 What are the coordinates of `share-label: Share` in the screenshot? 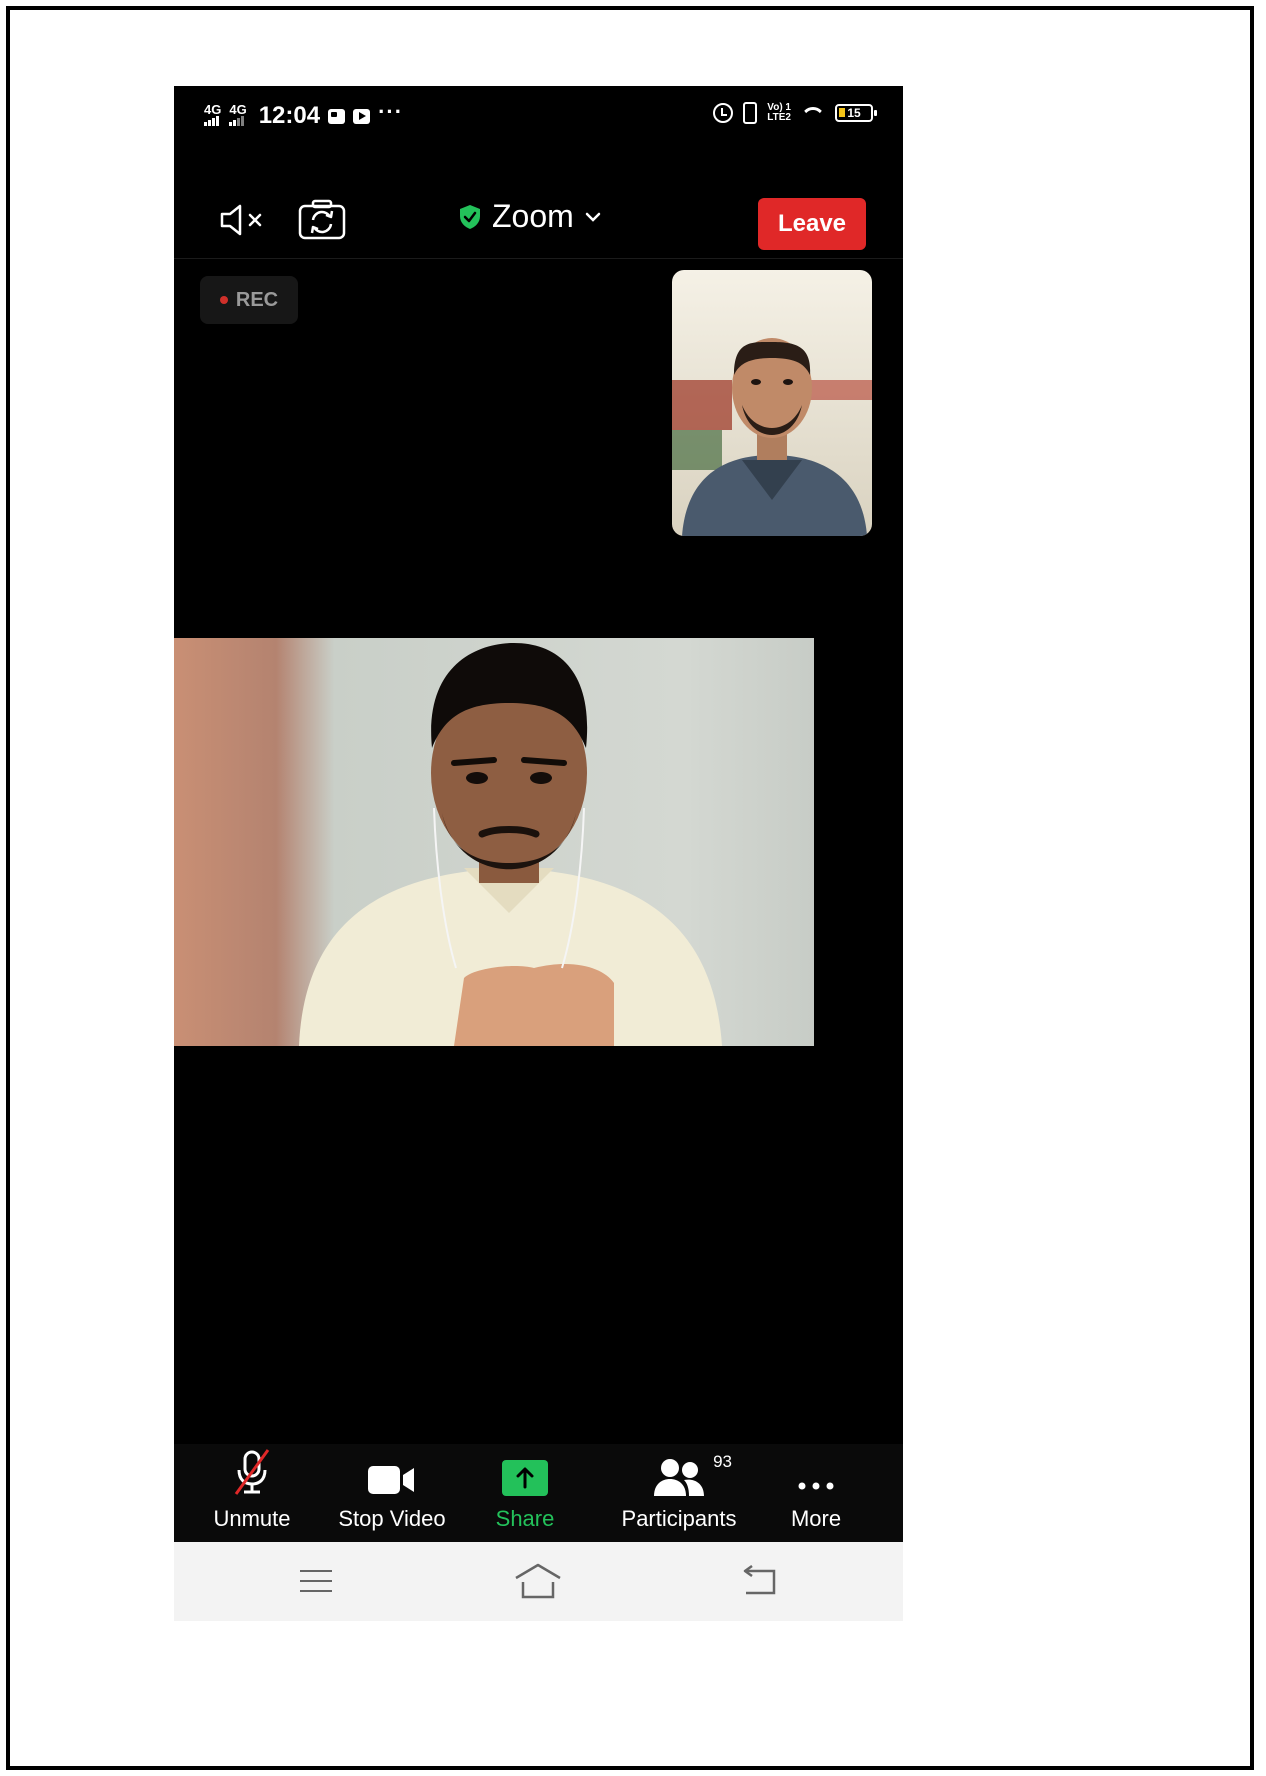 It's located at (525, 1518).